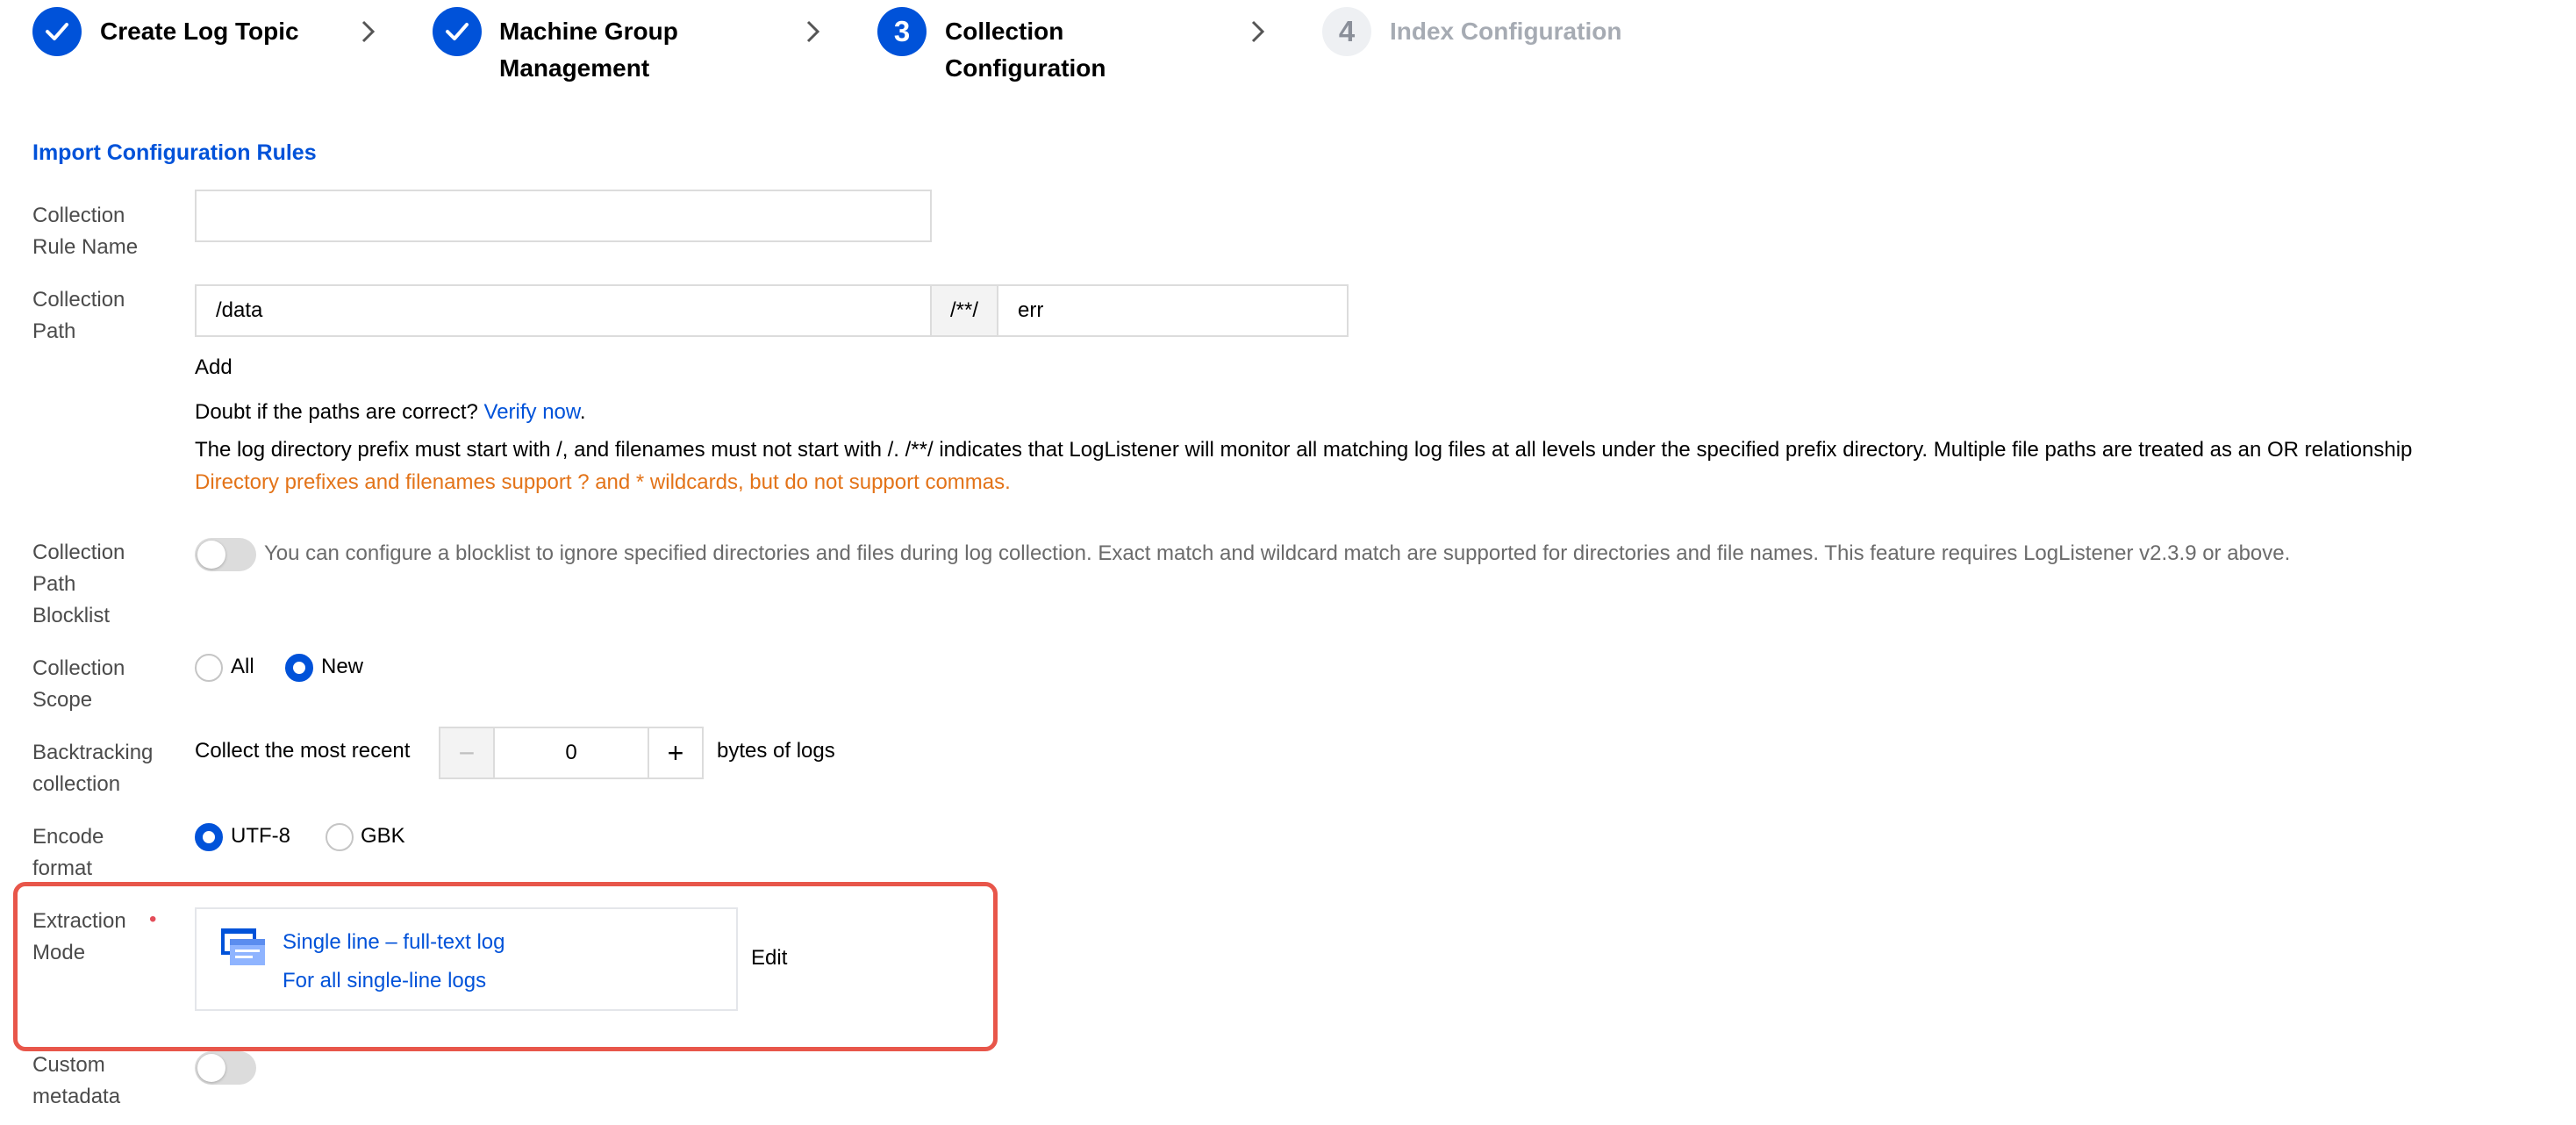  I want to click on backtracking-stepper: − 0 +, so click(571, 753).